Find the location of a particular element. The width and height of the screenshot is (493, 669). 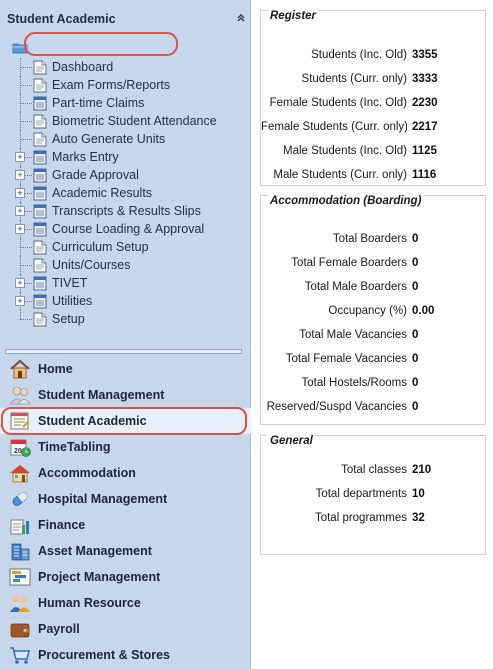

tree-item-label: Grade Approval is located at coordinates (95, 175).